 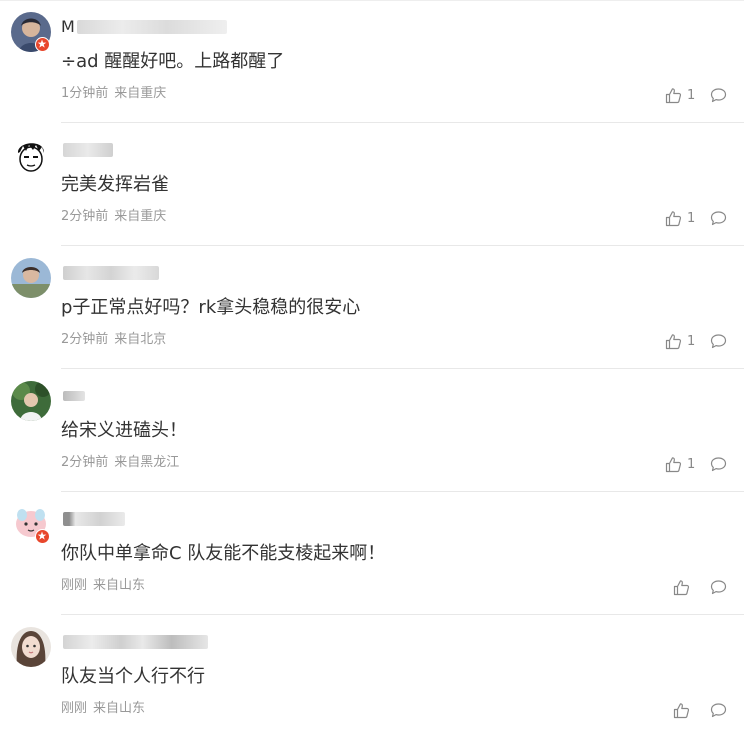 I want to click on comment-text: 给宋义进磕头！, so click(x=124, y=430).